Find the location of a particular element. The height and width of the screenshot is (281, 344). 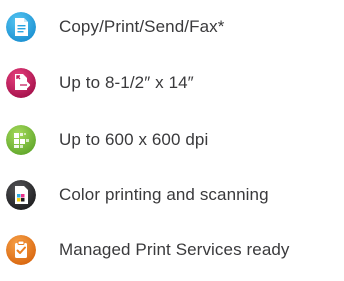

feature-item-color-printing: Color printing and scanning is located at coordinates (172, 195).